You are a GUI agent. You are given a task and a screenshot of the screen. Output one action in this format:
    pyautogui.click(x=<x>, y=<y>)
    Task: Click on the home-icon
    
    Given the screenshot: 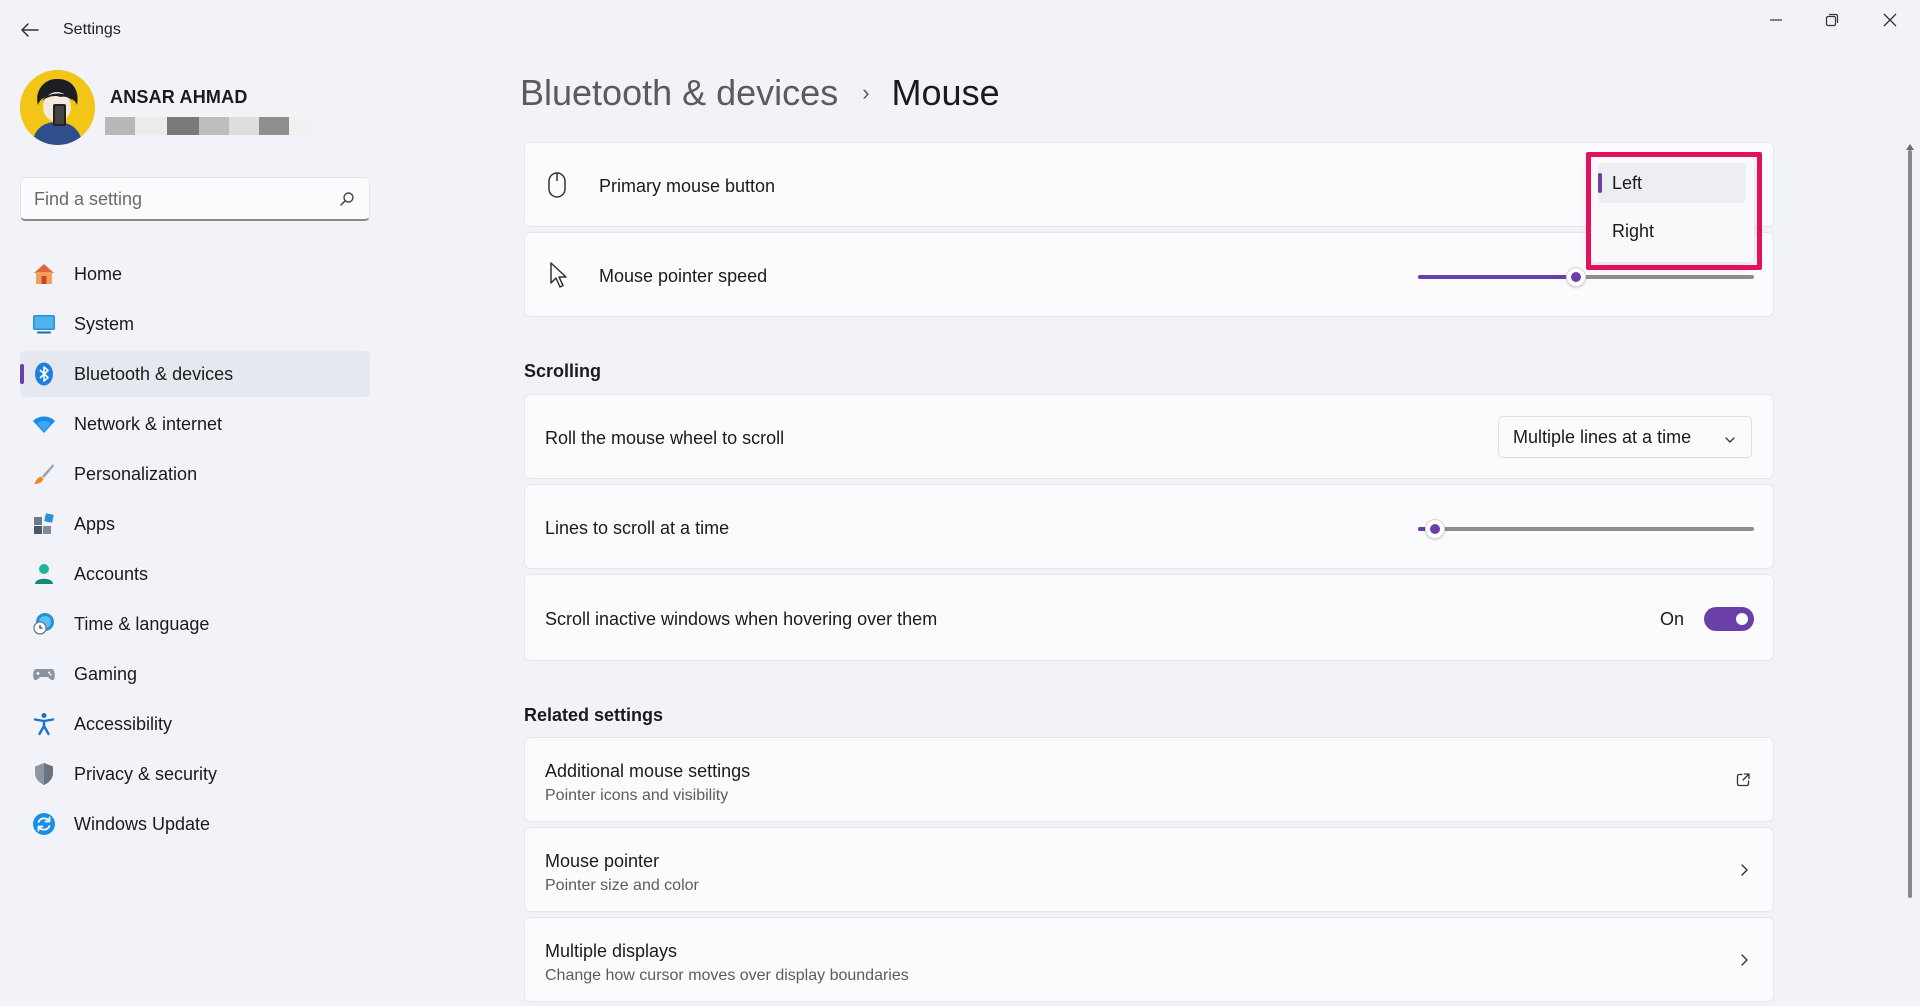 What is the action you would take?
    pyautogui.click(x=44, y=274)
    